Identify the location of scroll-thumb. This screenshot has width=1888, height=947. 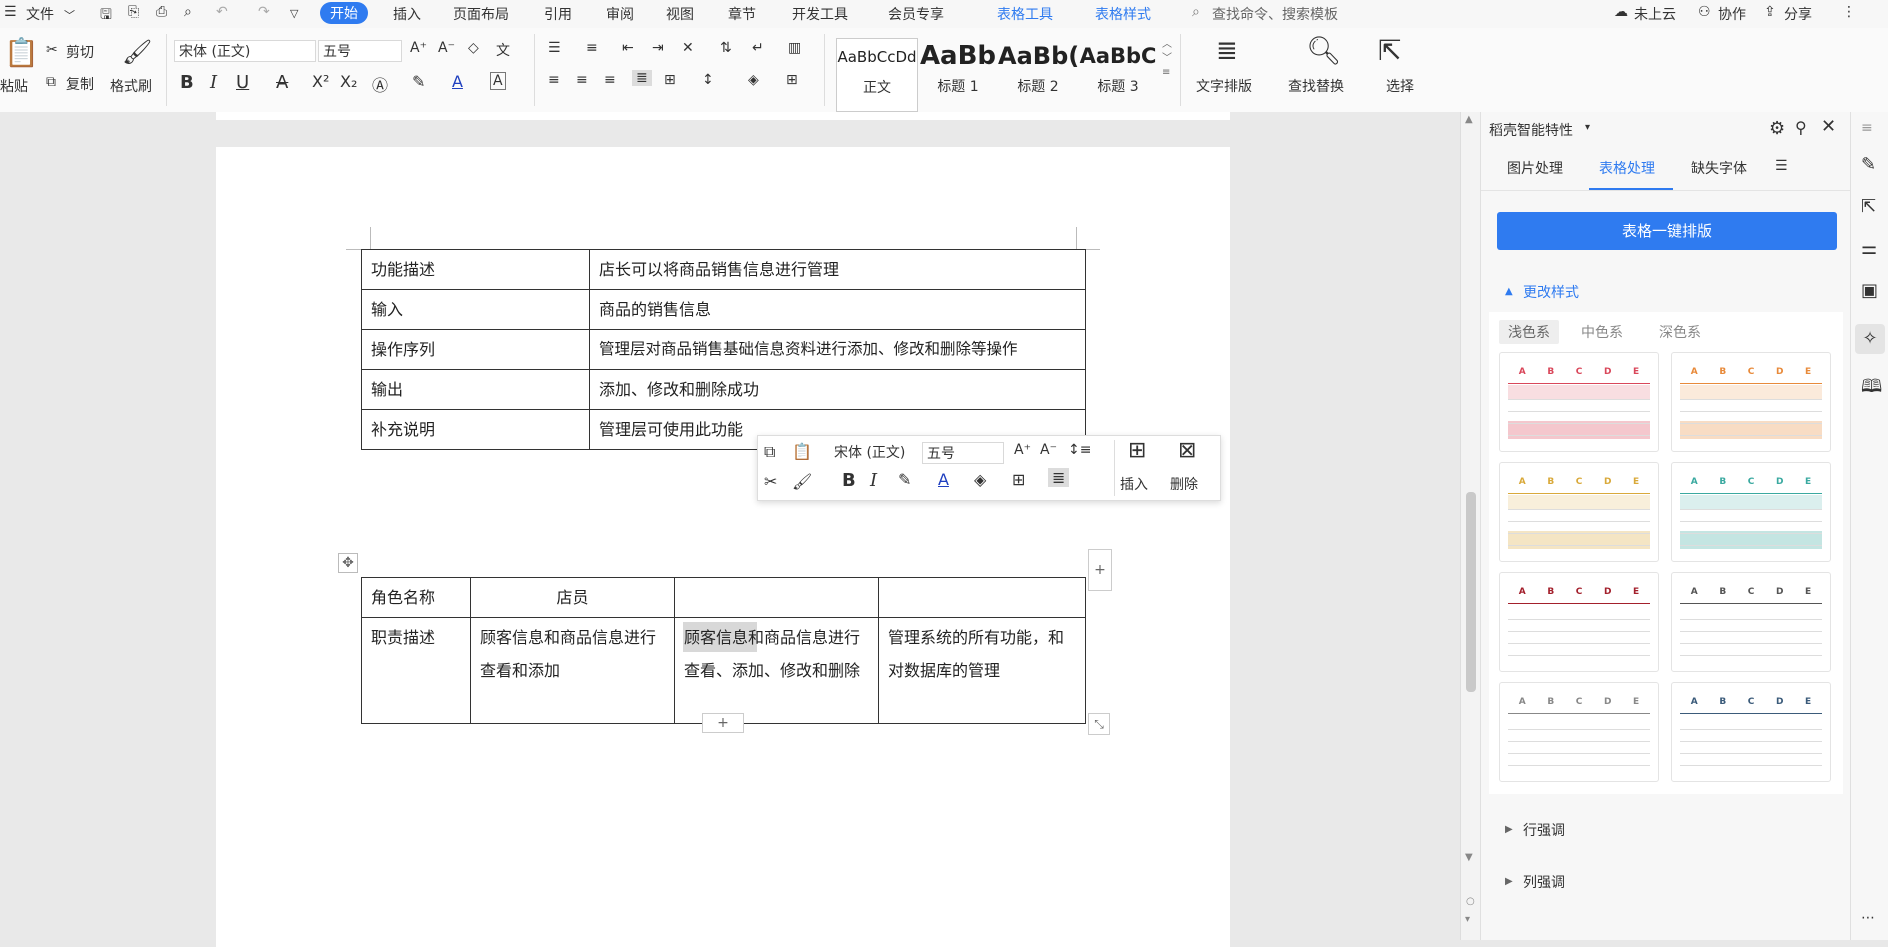
(1471, 592).